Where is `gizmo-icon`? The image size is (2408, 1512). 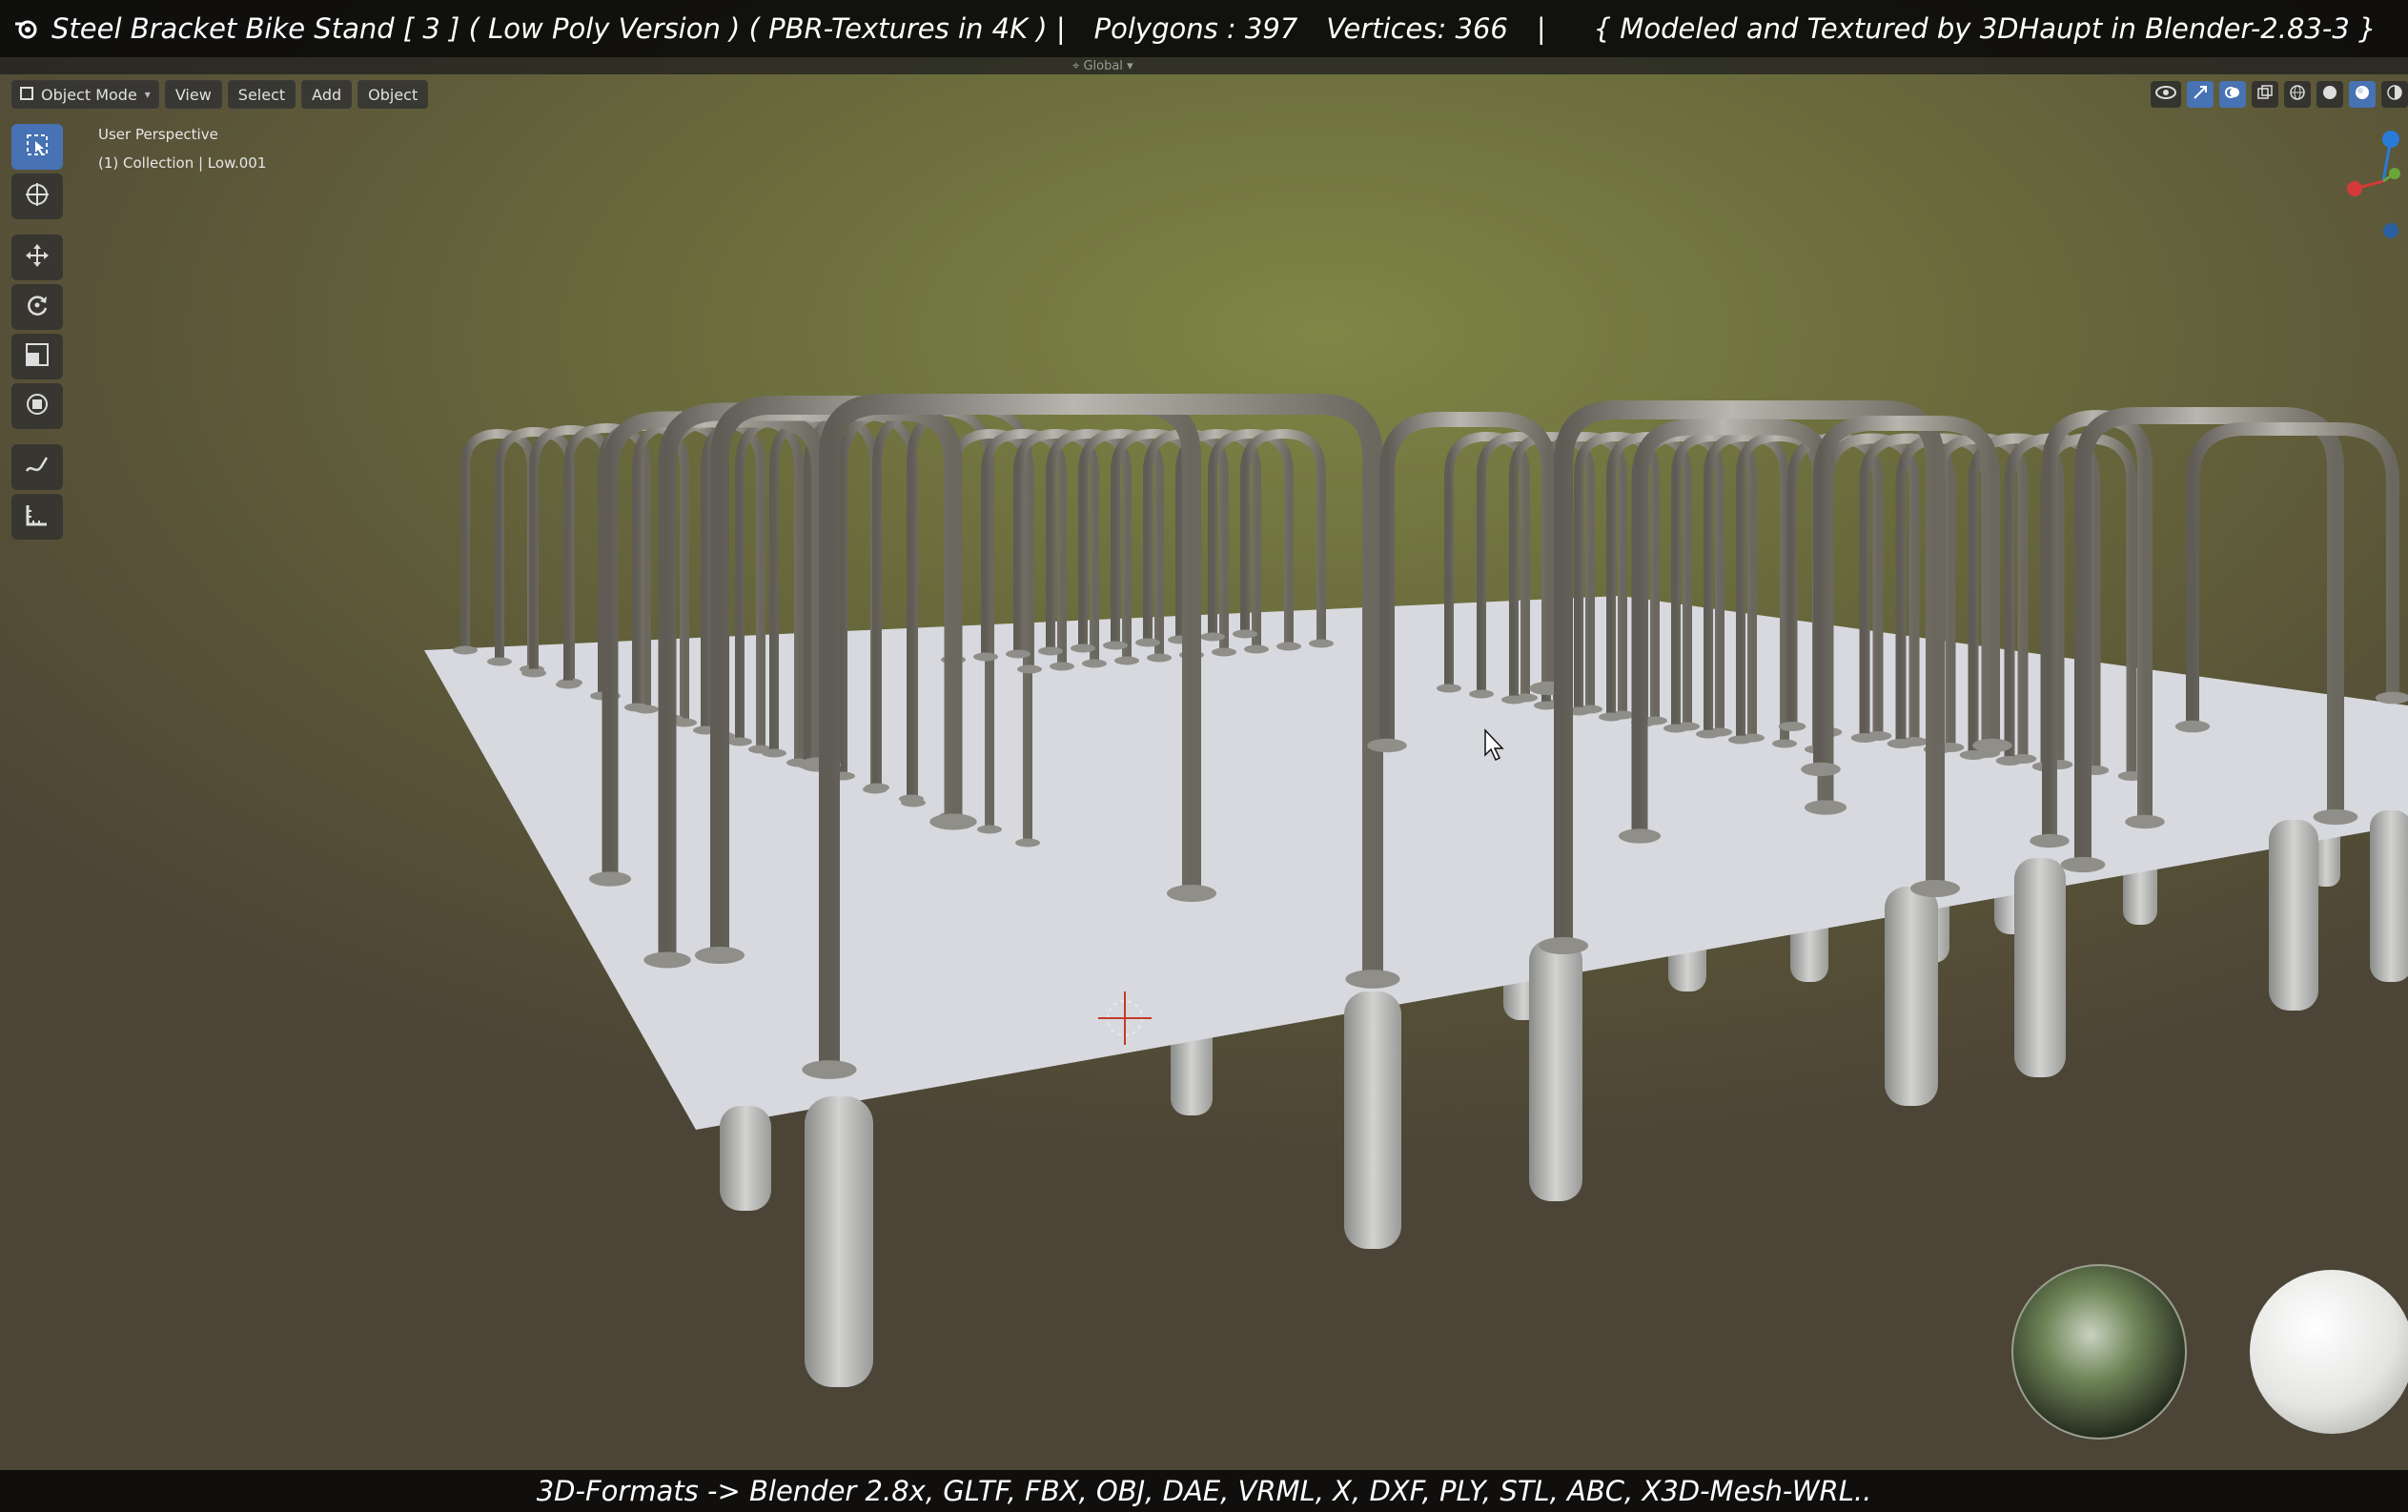 gizmo-icon is located at coordinates (2200, 94).